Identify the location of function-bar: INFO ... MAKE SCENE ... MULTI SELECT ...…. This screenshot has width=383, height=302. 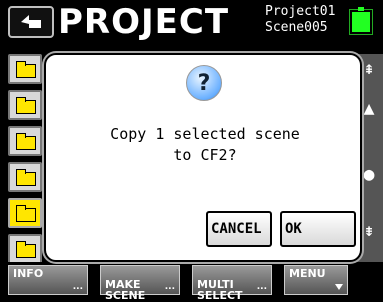
(191, 281).